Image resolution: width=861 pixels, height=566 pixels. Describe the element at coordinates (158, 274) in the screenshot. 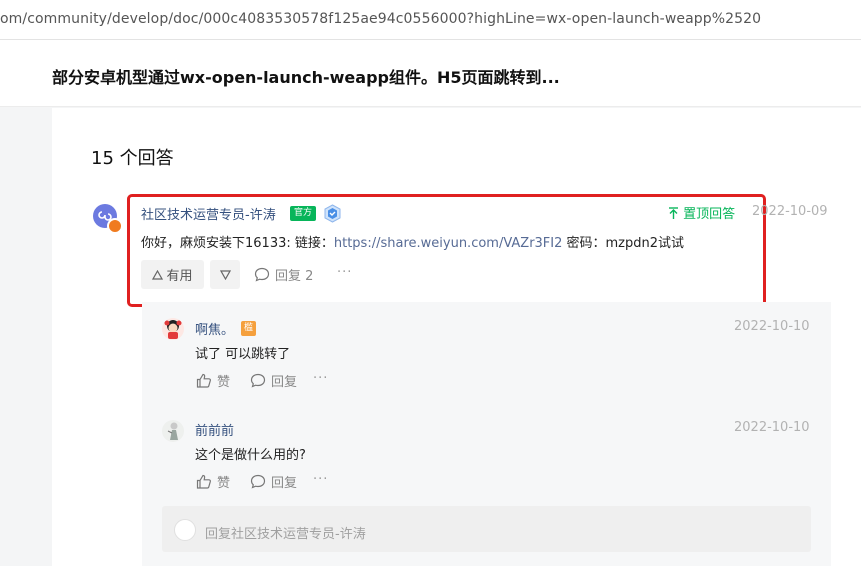

I see `upvote-triangle-icon` at that location.